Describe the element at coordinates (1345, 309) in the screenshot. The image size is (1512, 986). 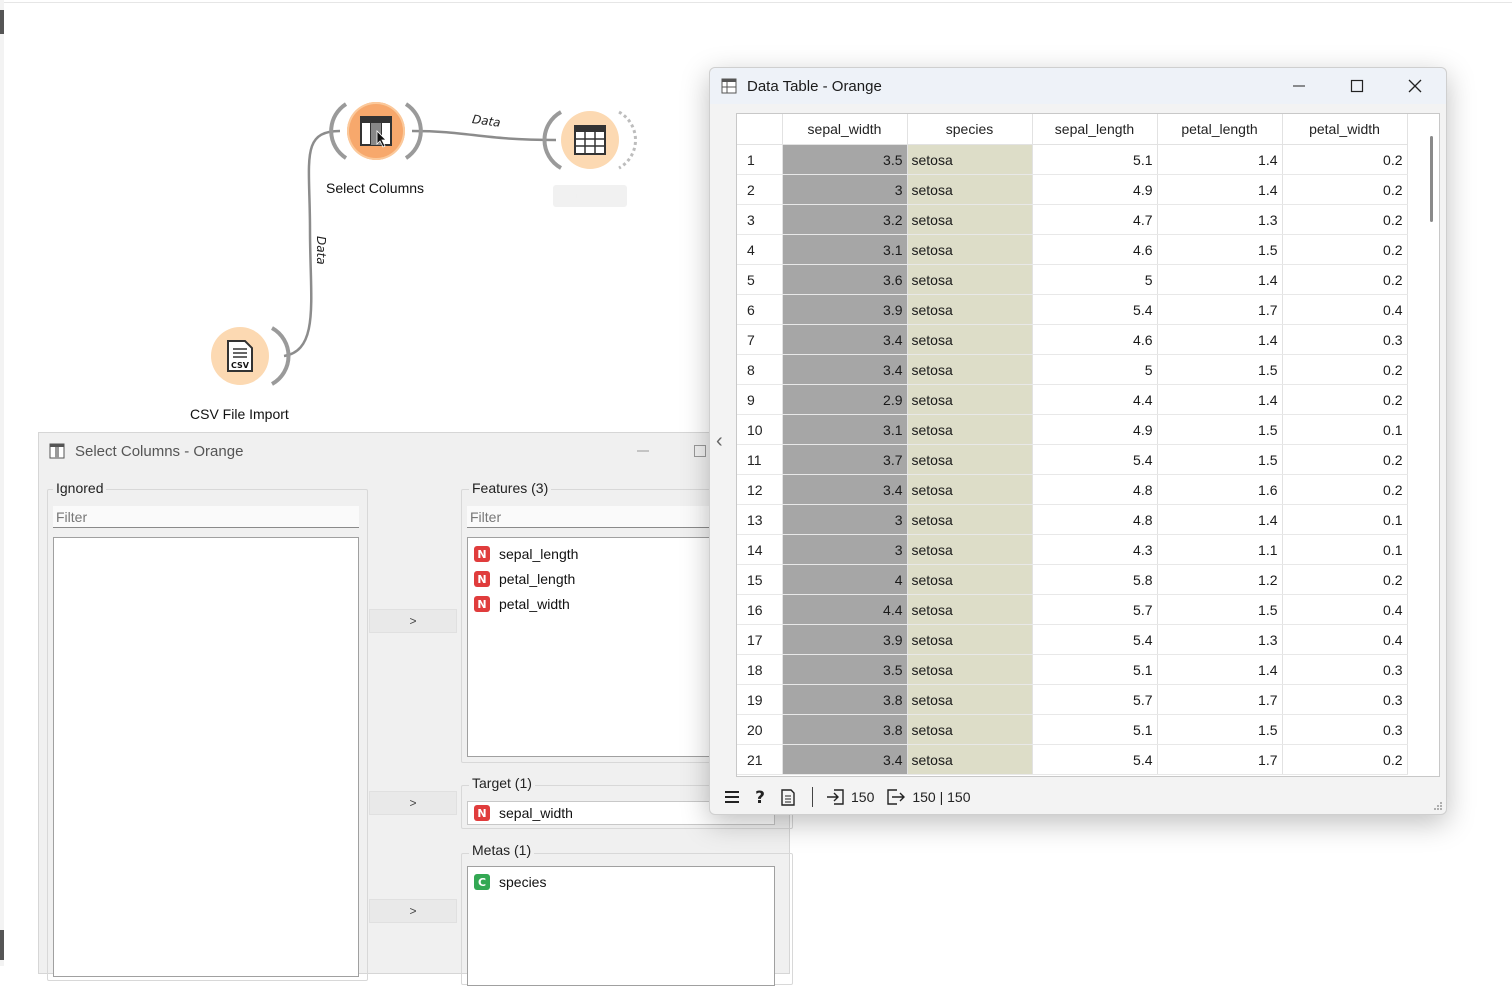
I see `cell-petal-width: 0.4` at that location.